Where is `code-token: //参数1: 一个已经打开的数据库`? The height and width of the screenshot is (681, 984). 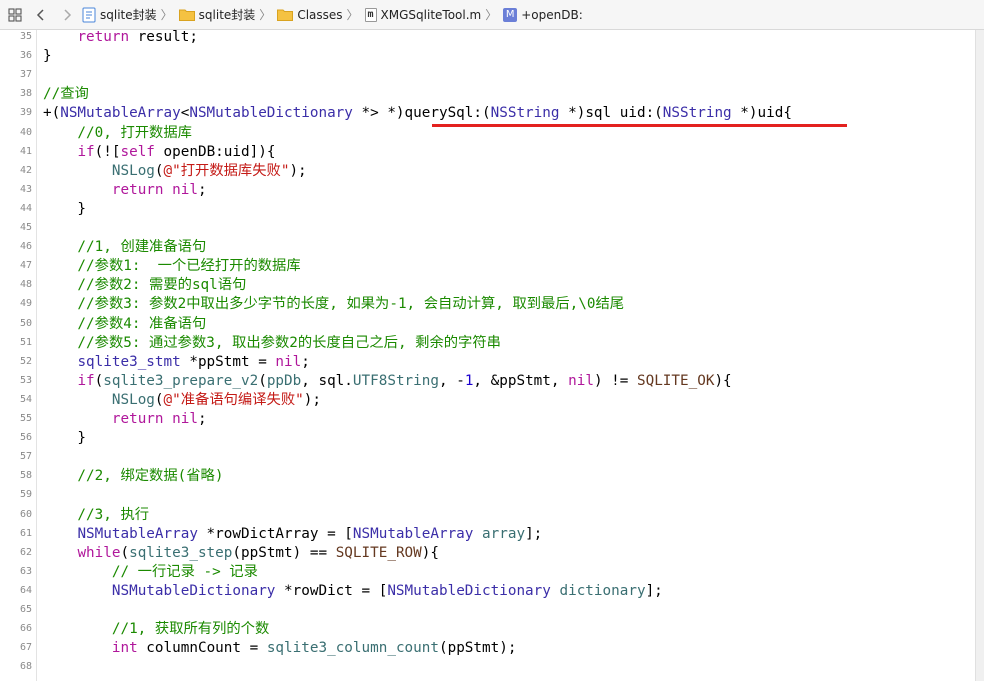
code-token: //参数1: 一个已经打开的数据库 is located at coordinates (172, 266).